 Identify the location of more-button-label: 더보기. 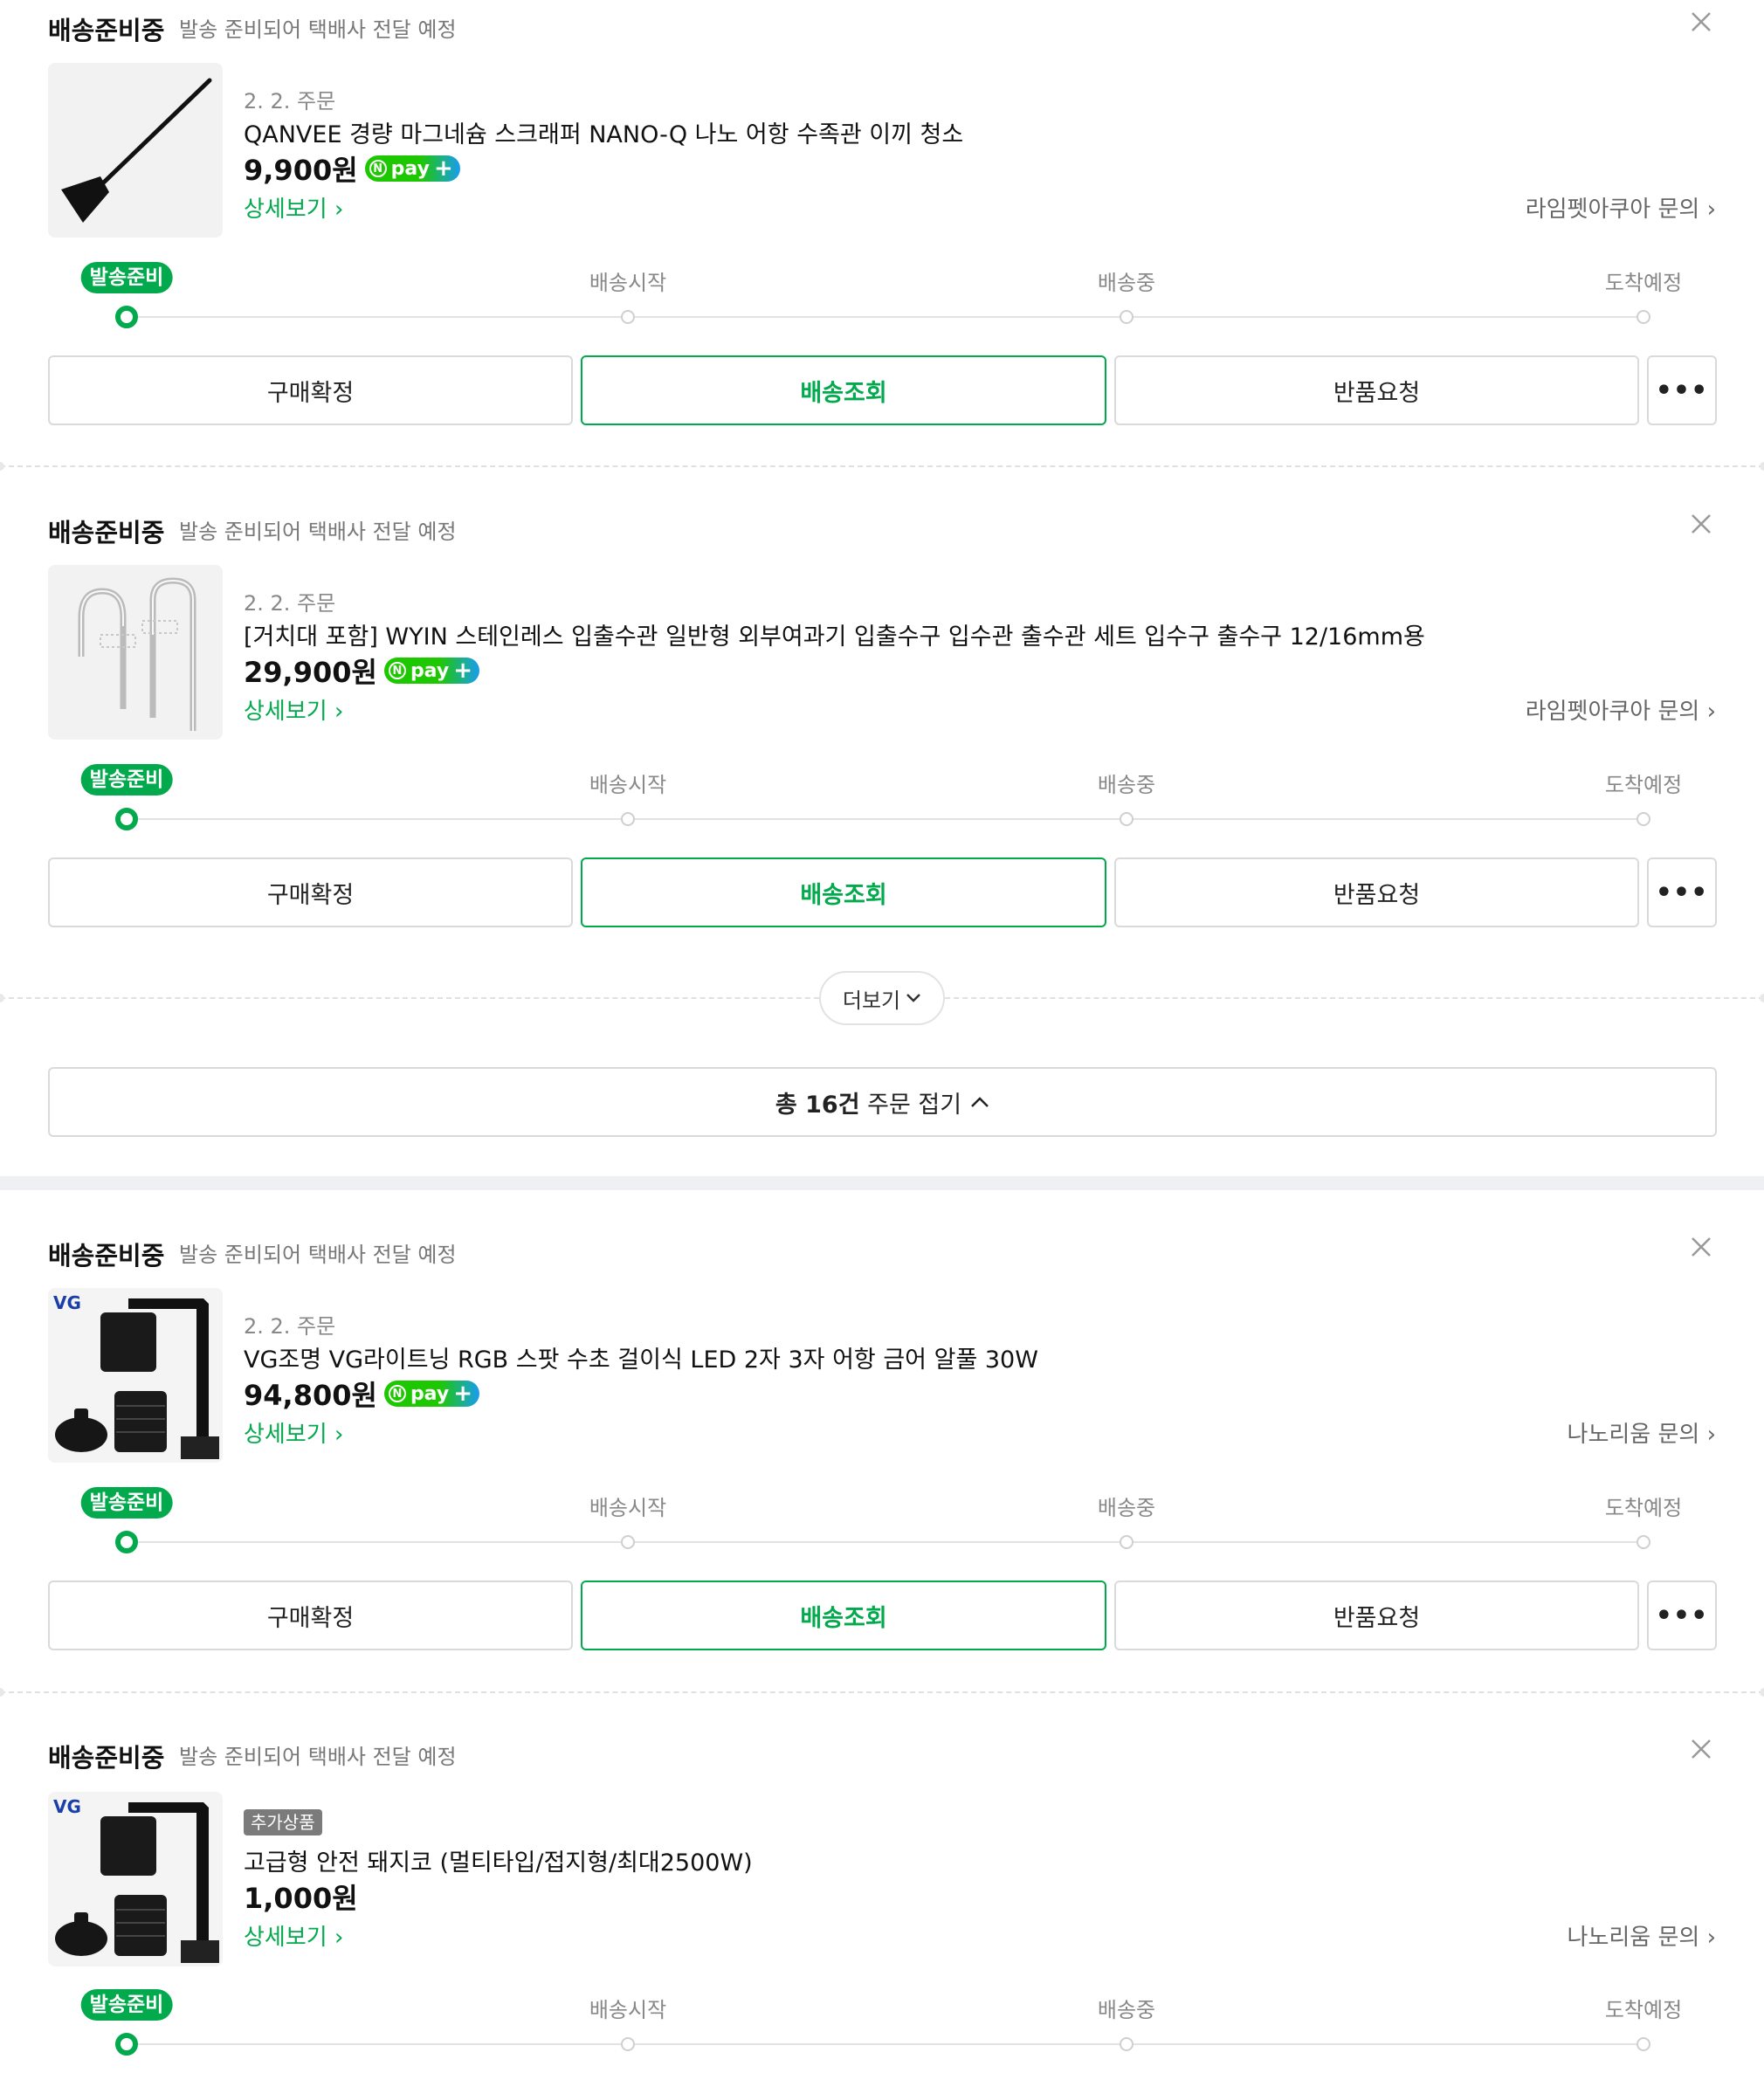
(872, 1000).